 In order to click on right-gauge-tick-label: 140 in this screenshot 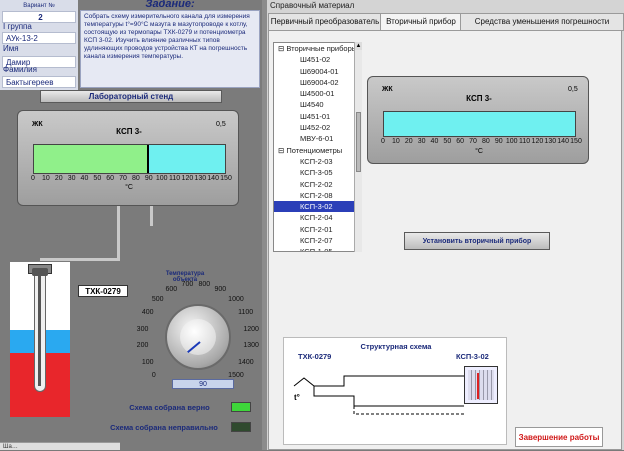, I will do `click(563, 141)`.